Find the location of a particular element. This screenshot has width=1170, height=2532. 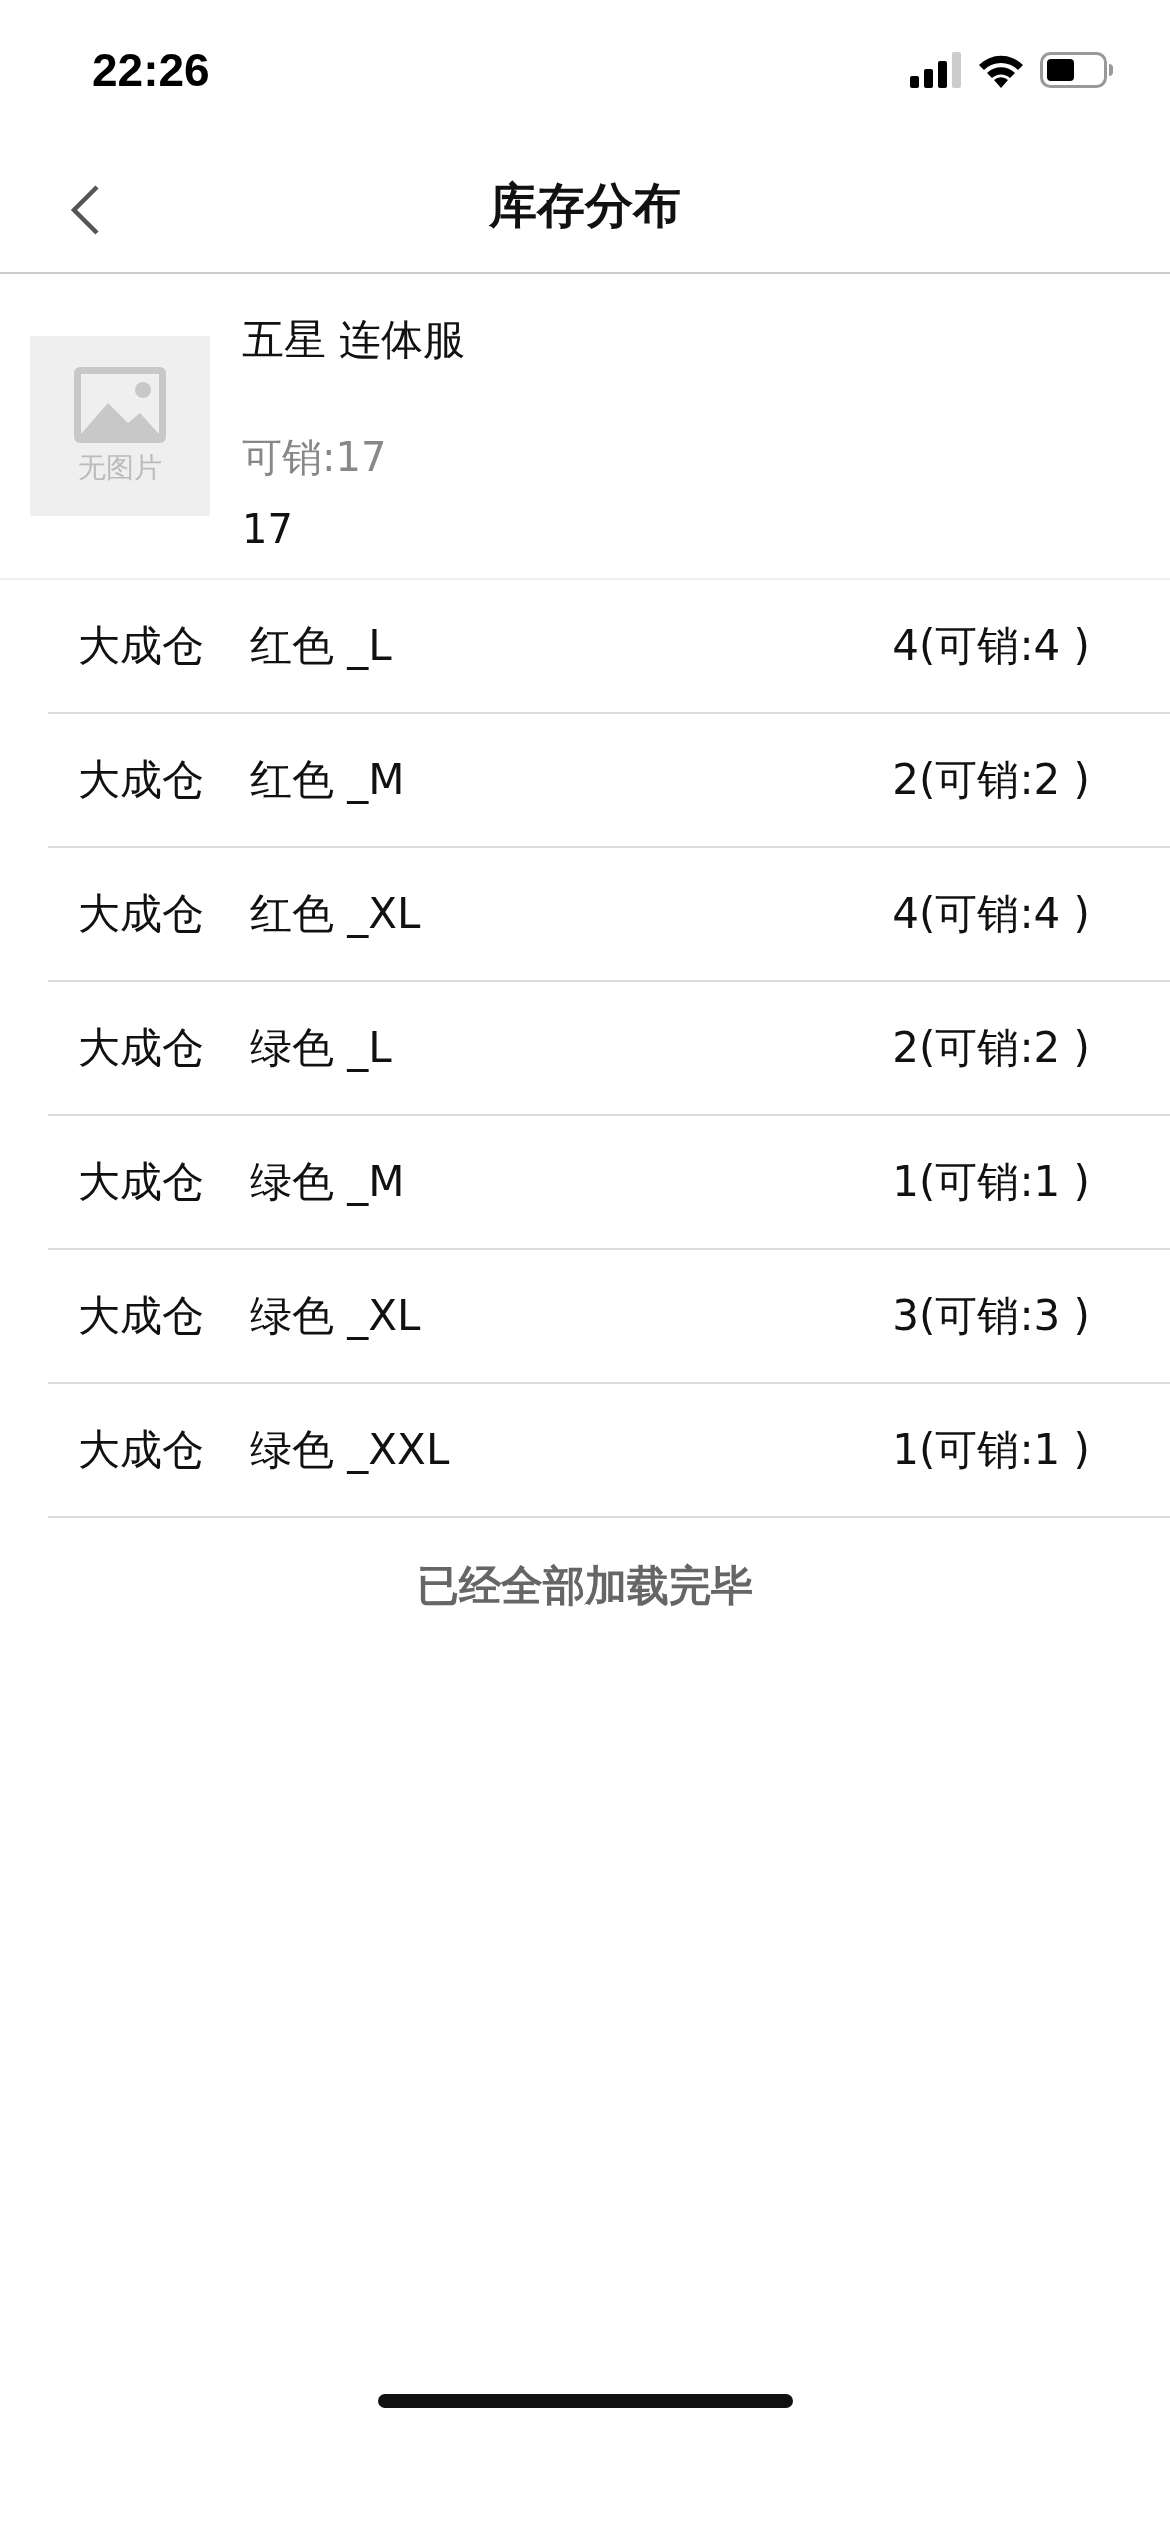

variant-name: 绿色 _XXL is located at coordinates (350, 1450).